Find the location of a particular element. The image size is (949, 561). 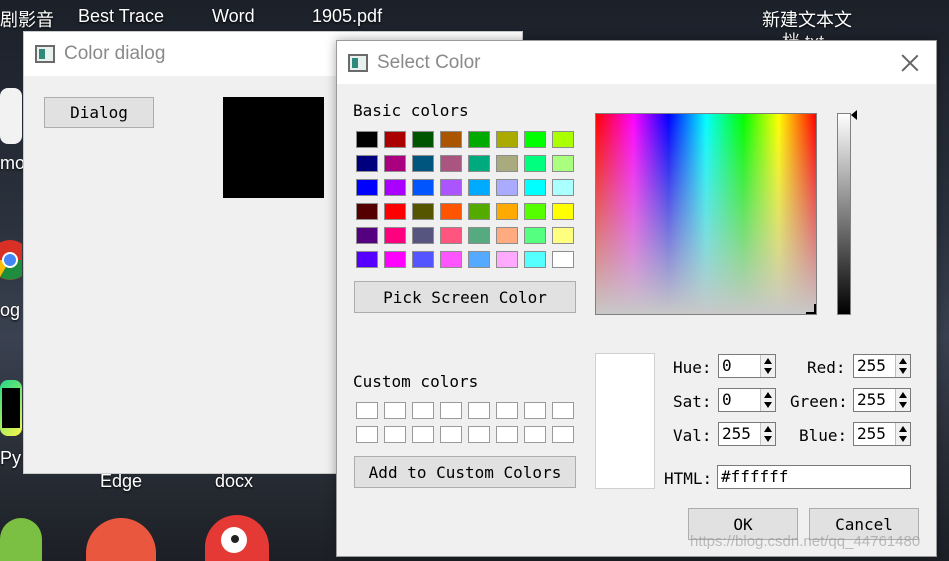

close-icon is located at coordinates (910, 63).